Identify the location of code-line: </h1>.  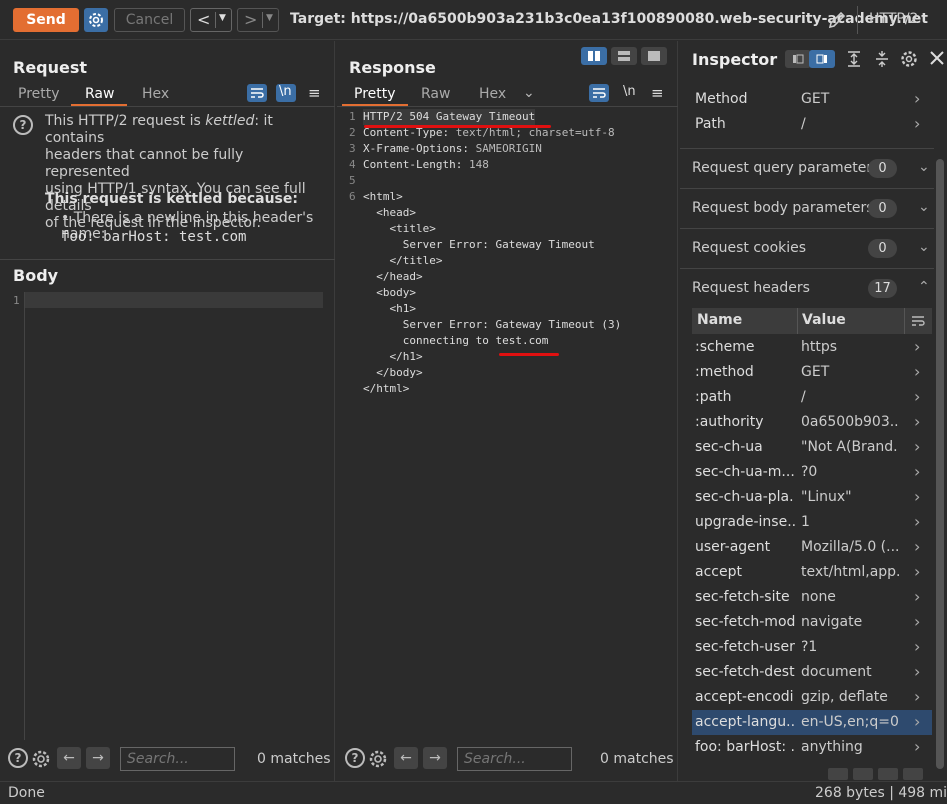
(393, 356).